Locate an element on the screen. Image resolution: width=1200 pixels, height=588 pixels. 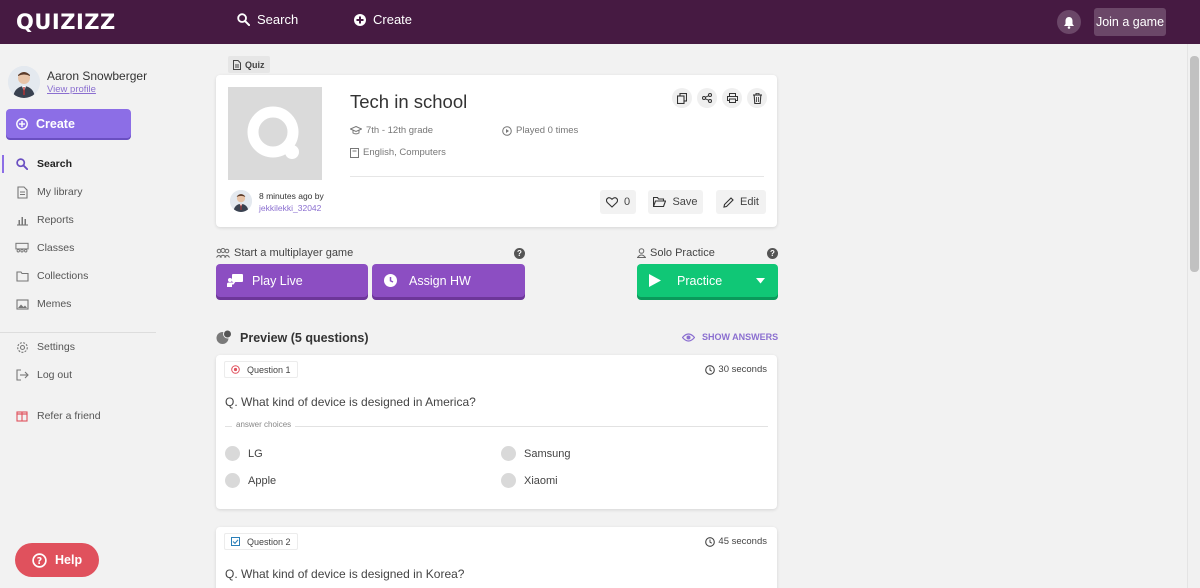
nav-create-button: Create is located at coordinates (383, 19).